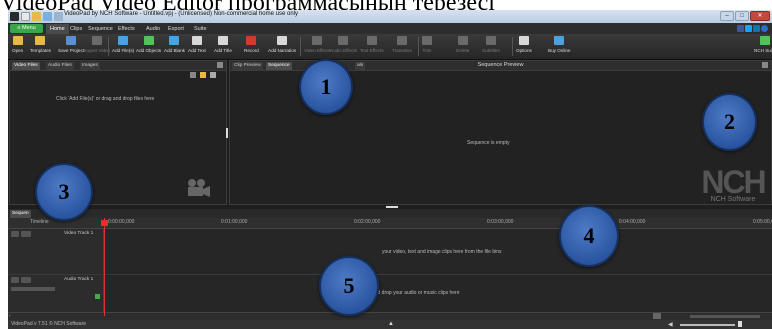 The height and width of the screenshot is (329, 772). I want to click on nch-suite-icon, so click(764, 40).